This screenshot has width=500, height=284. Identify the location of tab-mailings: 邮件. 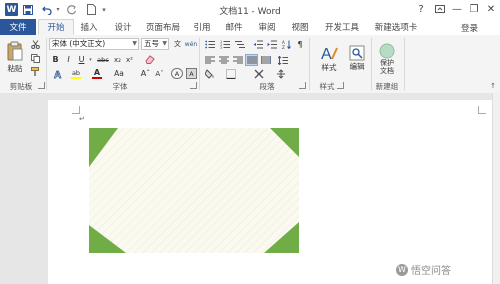
(234, 27).